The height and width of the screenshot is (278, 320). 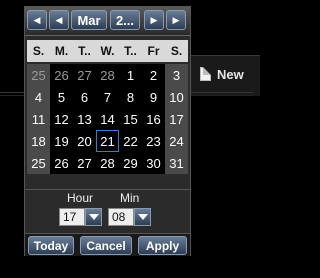 What do you see at coordinates (130, 97) in the screenshot?
I see `day-cell: 8` at bounding box center [130, 97].